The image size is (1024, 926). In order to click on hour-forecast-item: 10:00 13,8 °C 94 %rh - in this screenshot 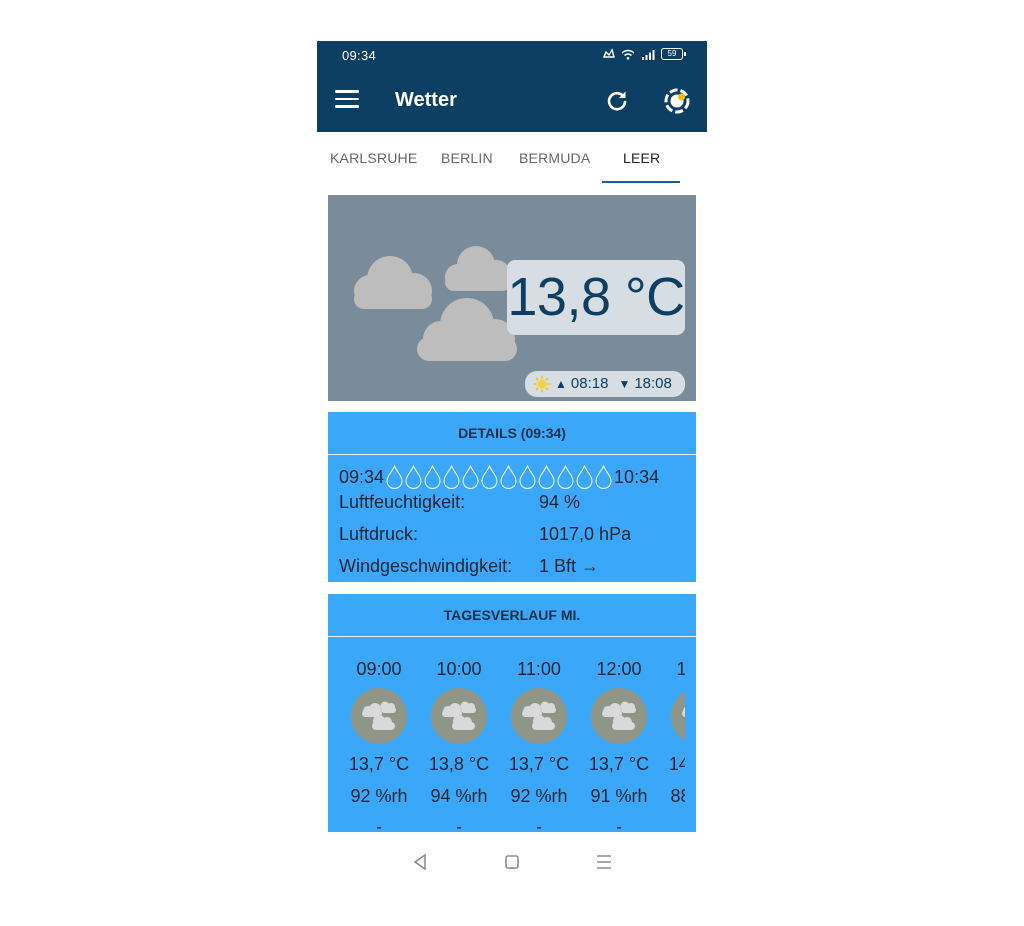, I will do `click(459, 744)`.